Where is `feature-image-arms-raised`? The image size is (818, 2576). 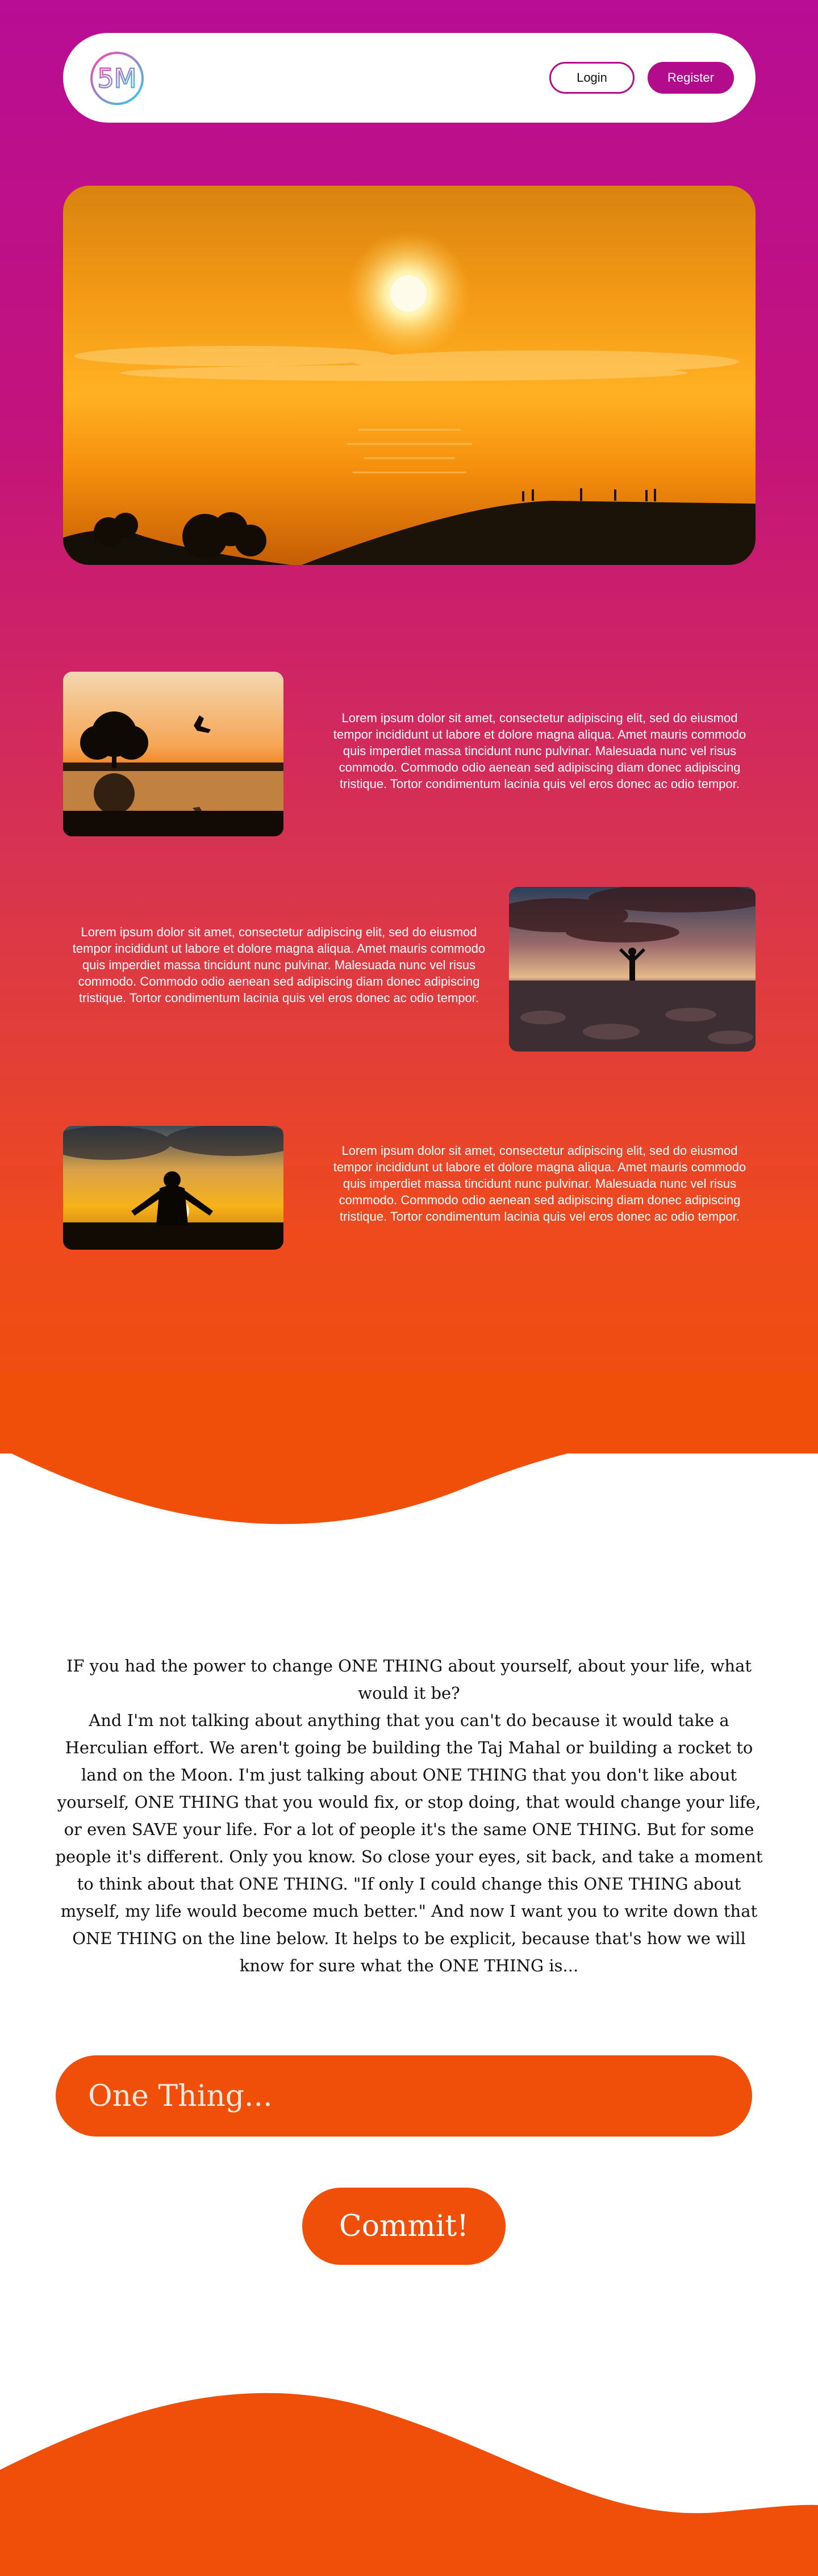 feature-image-arms-raised is located at coordinates (632, 969).